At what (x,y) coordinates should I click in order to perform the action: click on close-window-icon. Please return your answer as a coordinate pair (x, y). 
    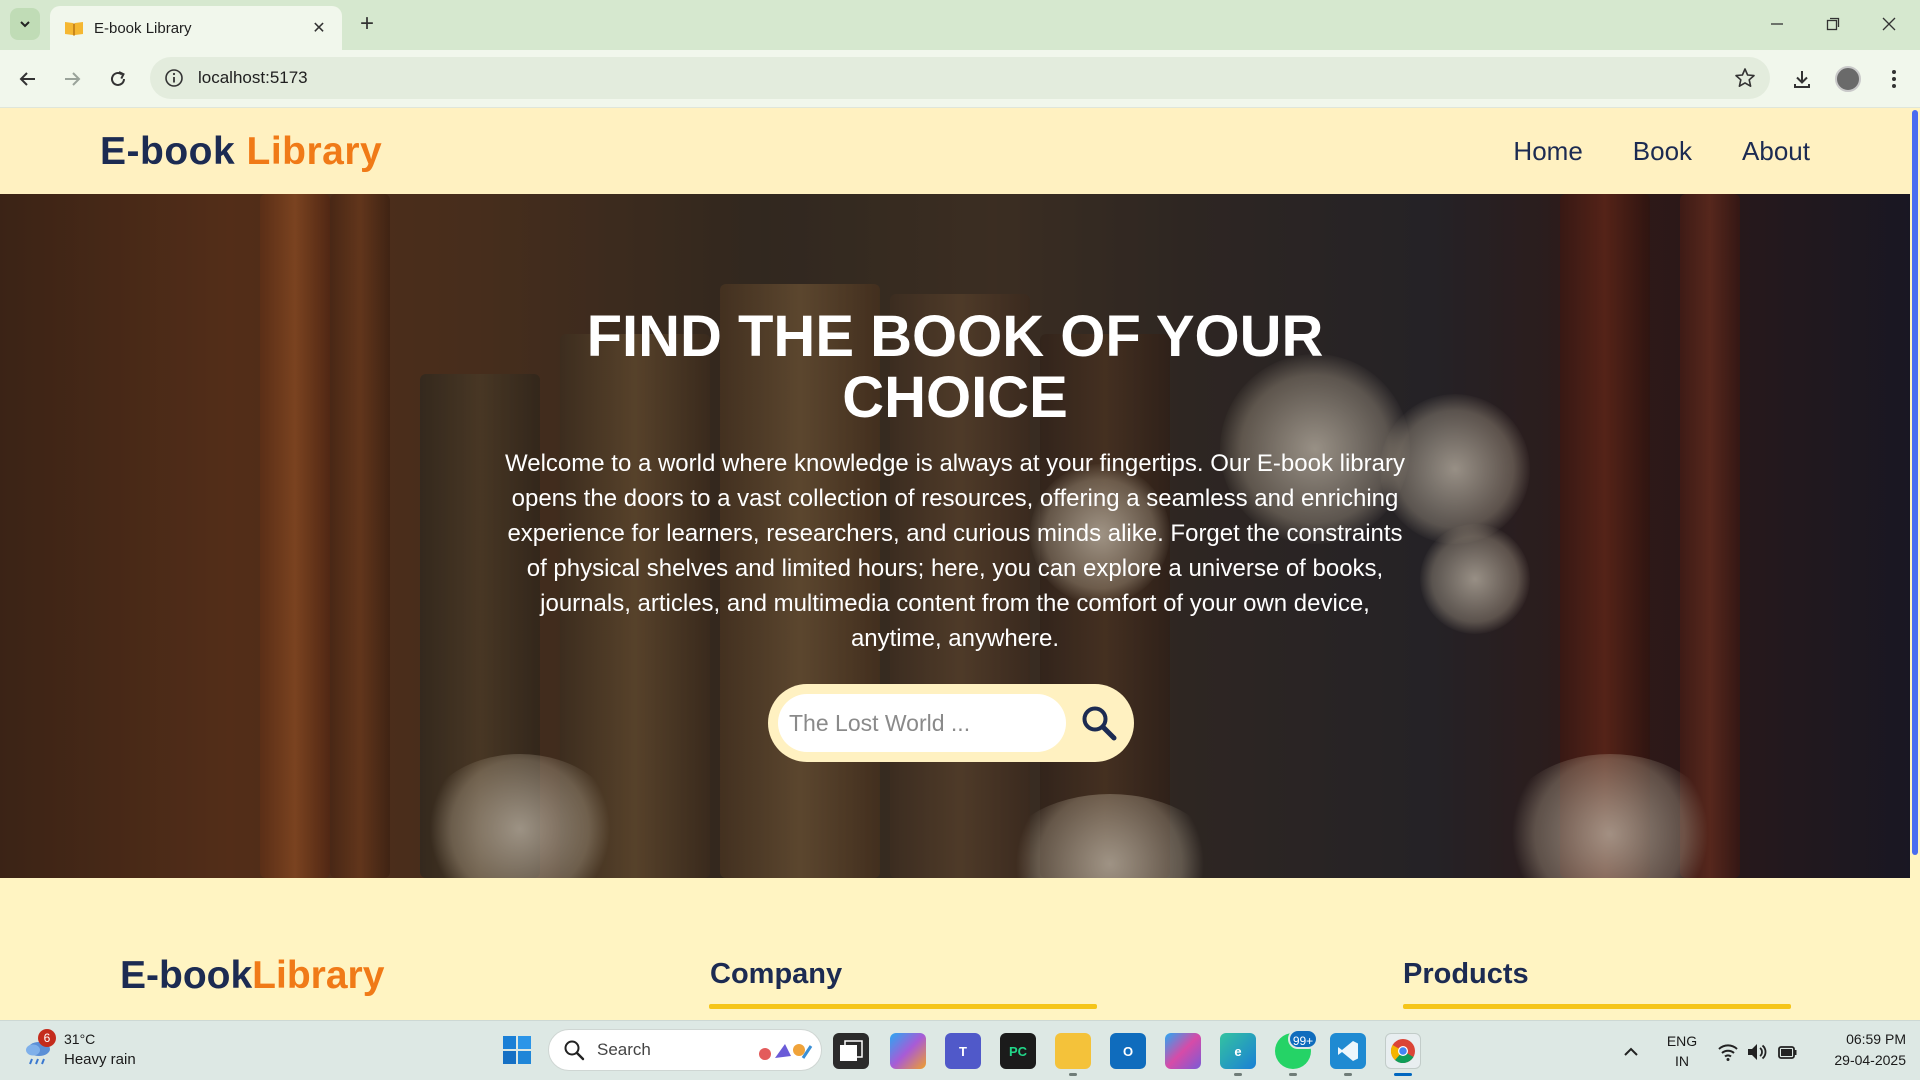
    Looking at the image, I should click on (1889, 24).